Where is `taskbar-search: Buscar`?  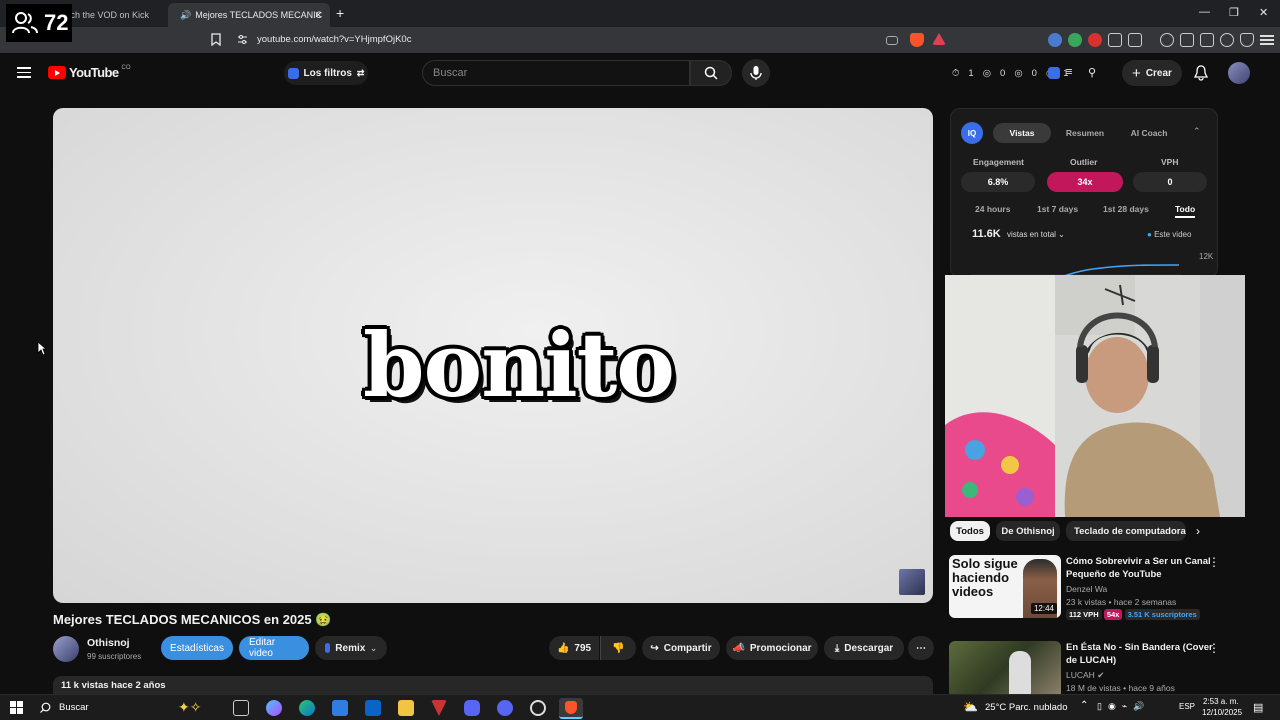
taskbar-search: Buscar is located at coordinates (74, 707).